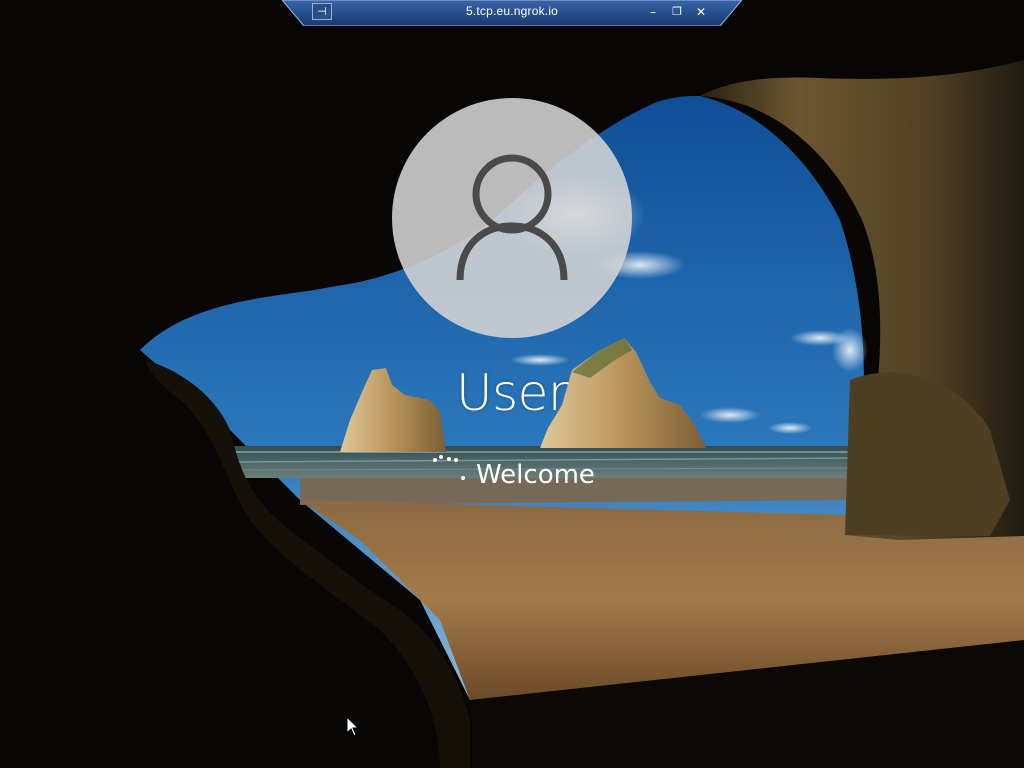 This screenshot has height=768, width=1024. I want to click on welcome-text: Welcome, so click(535, 475).